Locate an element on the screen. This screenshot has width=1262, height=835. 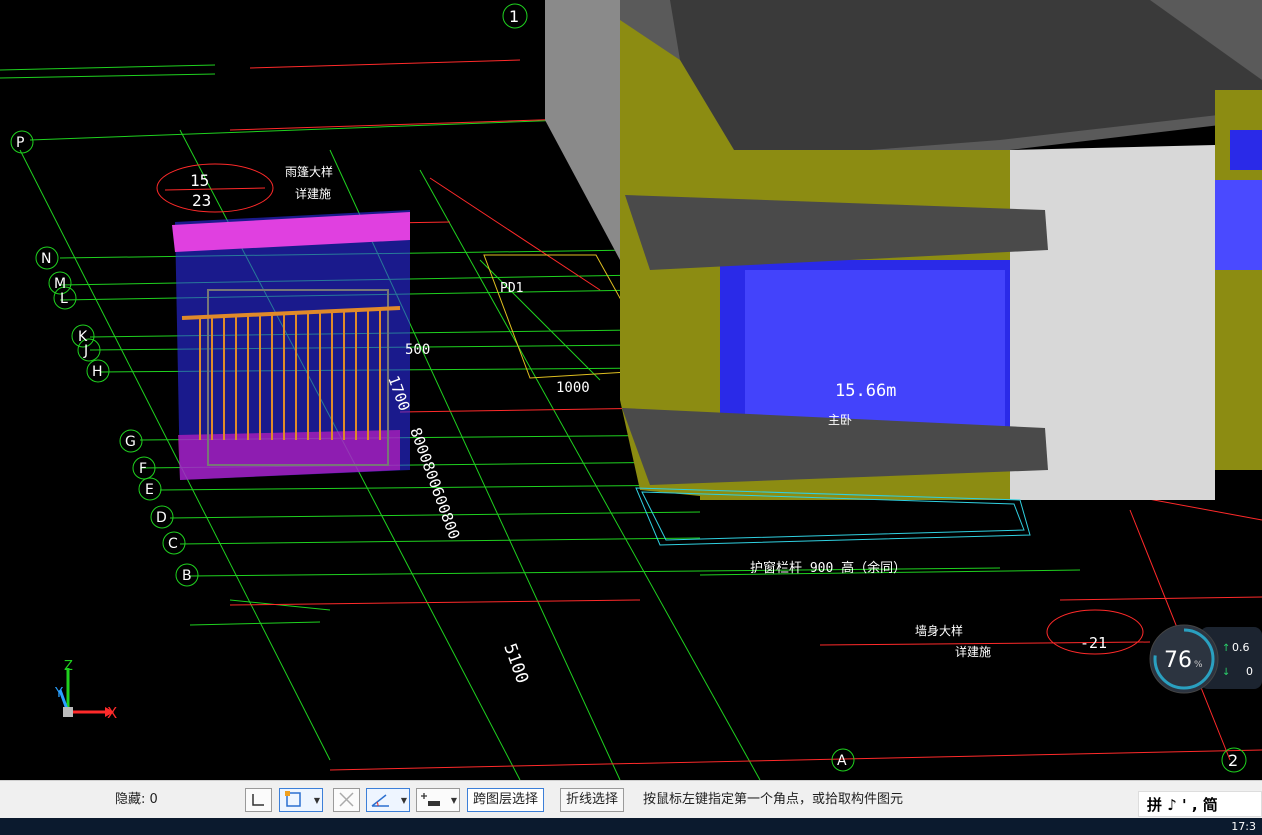
canopy-model is located at coordinates (291, 345).